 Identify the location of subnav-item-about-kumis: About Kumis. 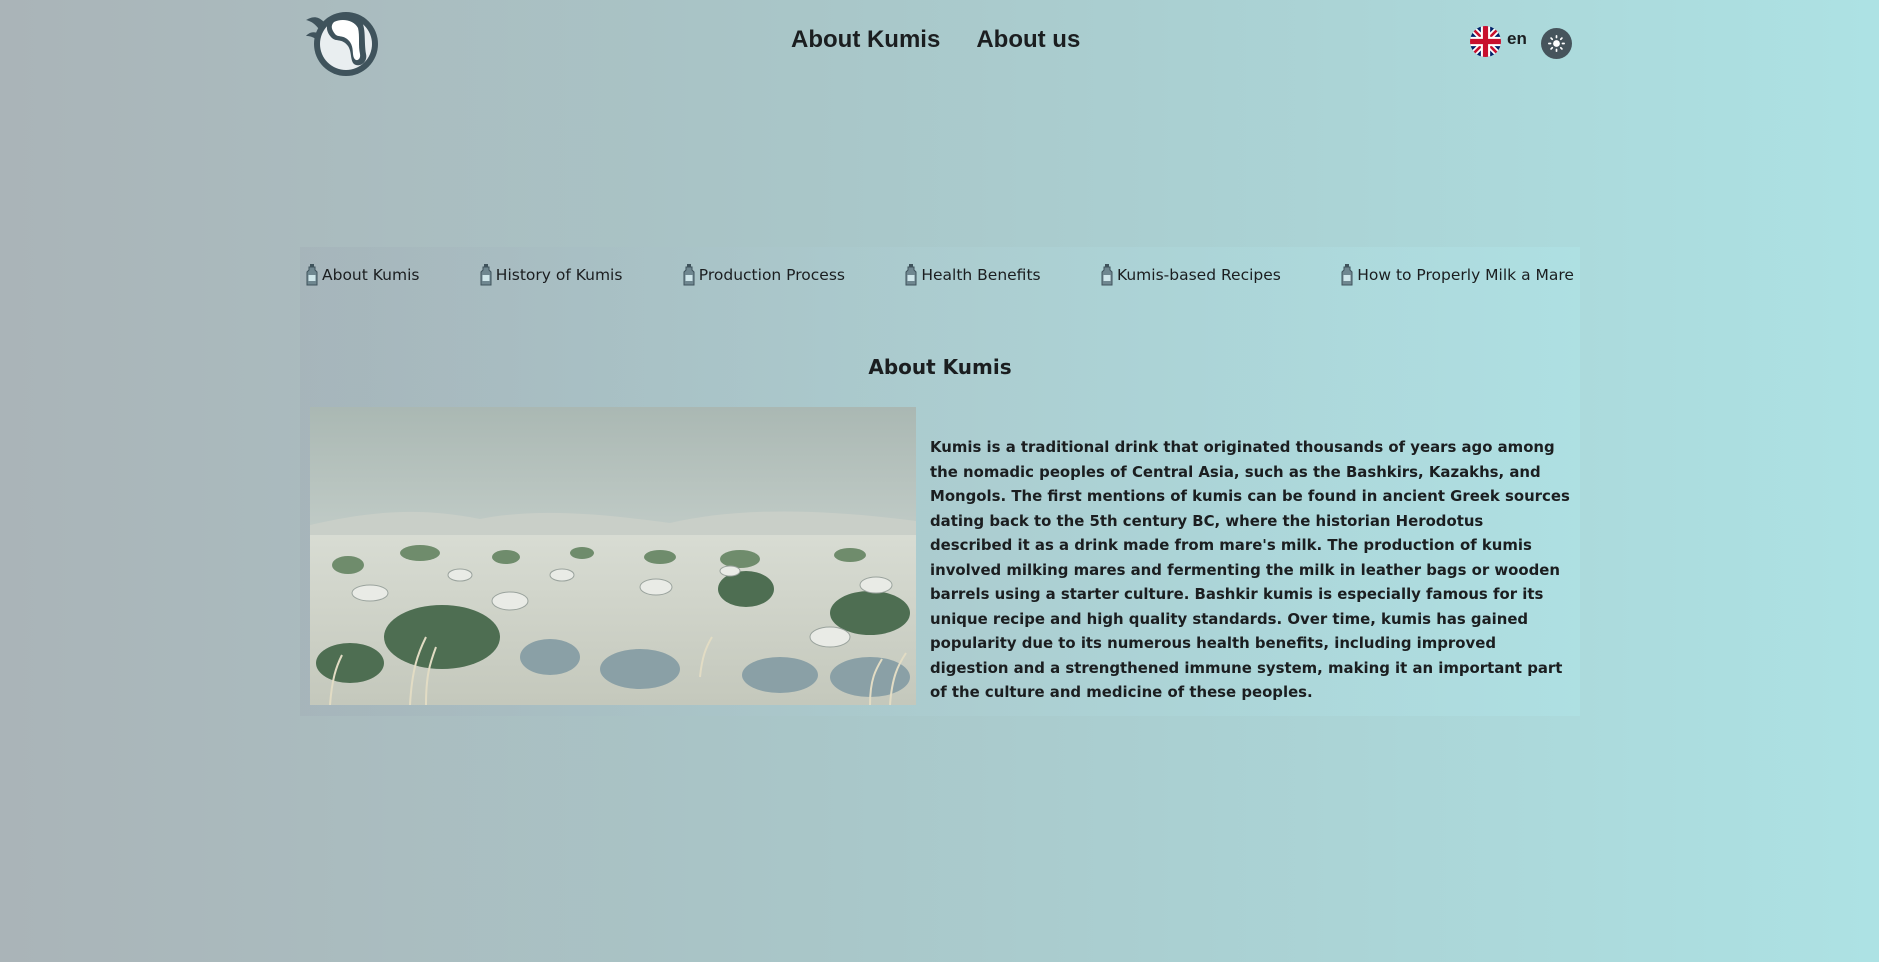
(362, 275).